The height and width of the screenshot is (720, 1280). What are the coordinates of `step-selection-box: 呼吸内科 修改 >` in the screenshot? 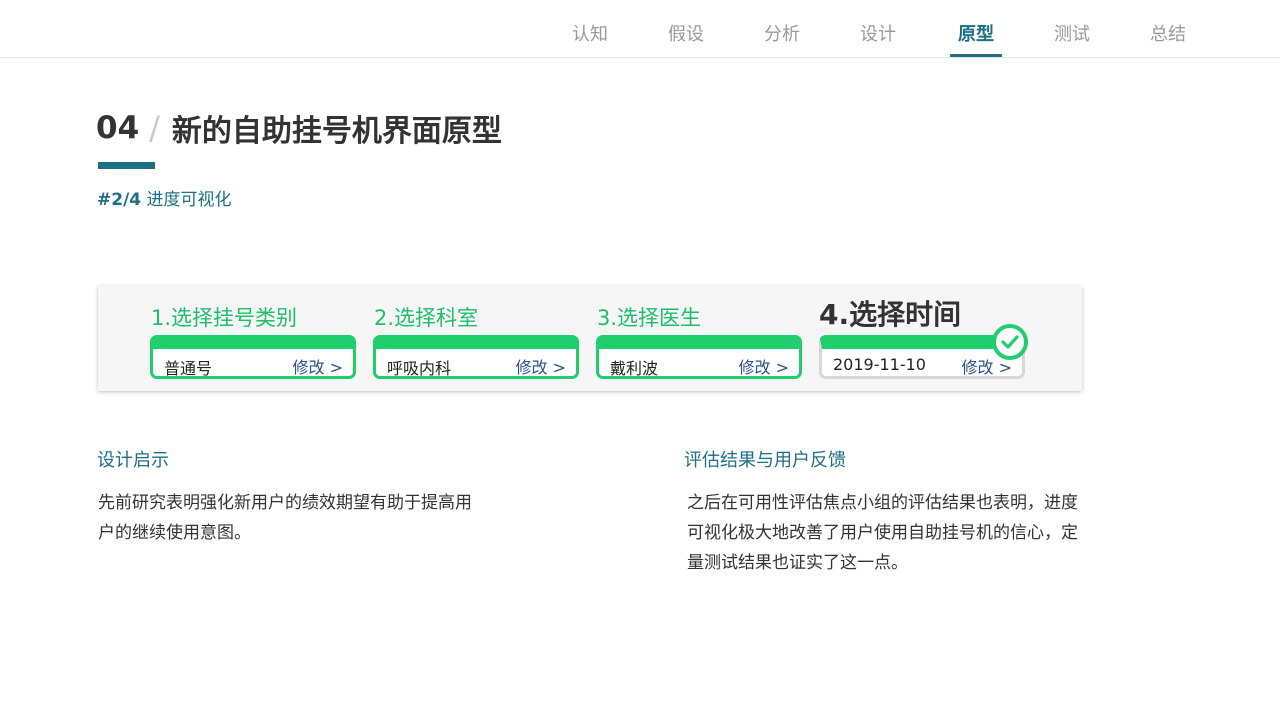 It's located at (476, 357).